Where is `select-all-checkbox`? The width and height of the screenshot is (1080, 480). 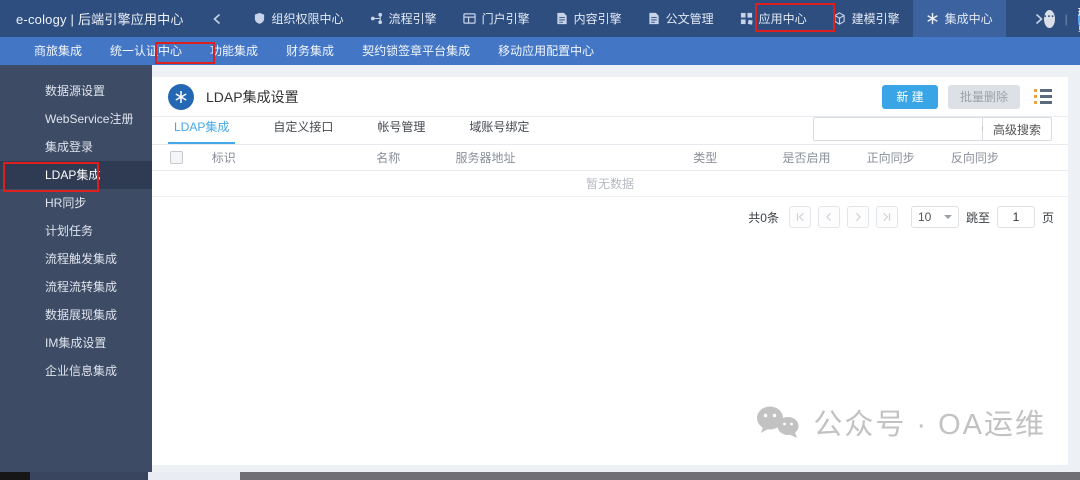 select-all-checkbox is located at coordinates (176, 157).